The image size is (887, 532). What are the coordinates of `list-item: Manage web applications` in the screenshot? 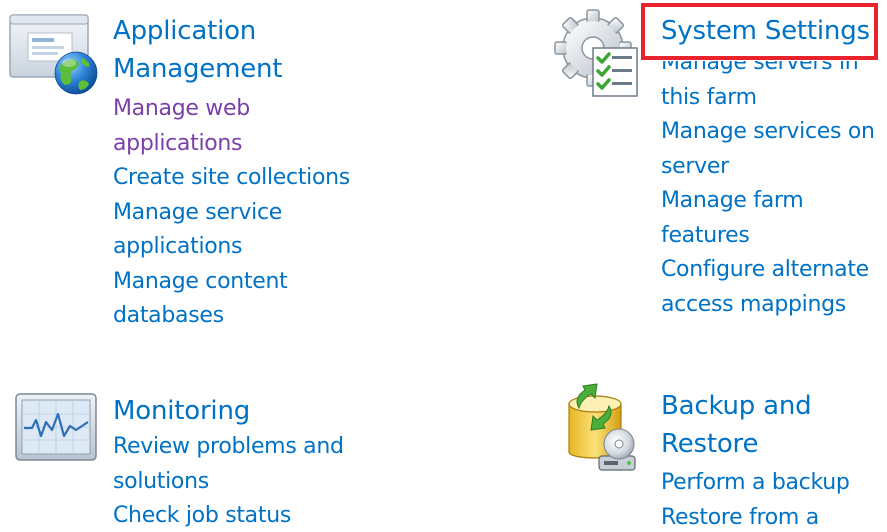 It's located at (248, 126).